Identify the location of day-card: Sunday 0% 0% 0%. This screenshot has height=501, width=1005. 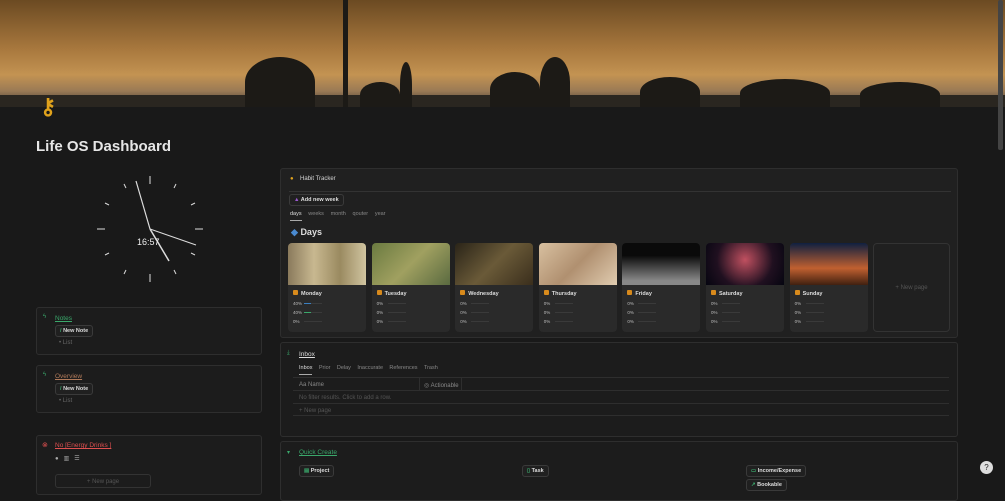
(828, 287).